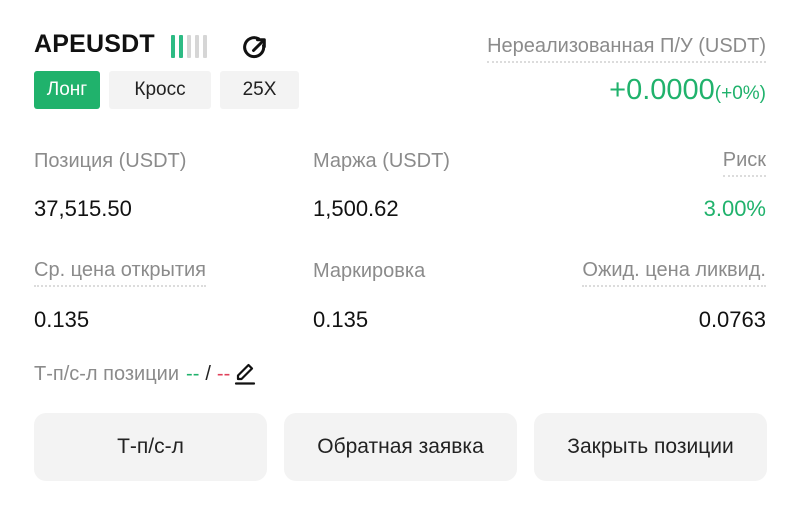  Describe the element at coordinates (259, 90) in the screenshot. I see `leverage-badge: 25X` at that location.